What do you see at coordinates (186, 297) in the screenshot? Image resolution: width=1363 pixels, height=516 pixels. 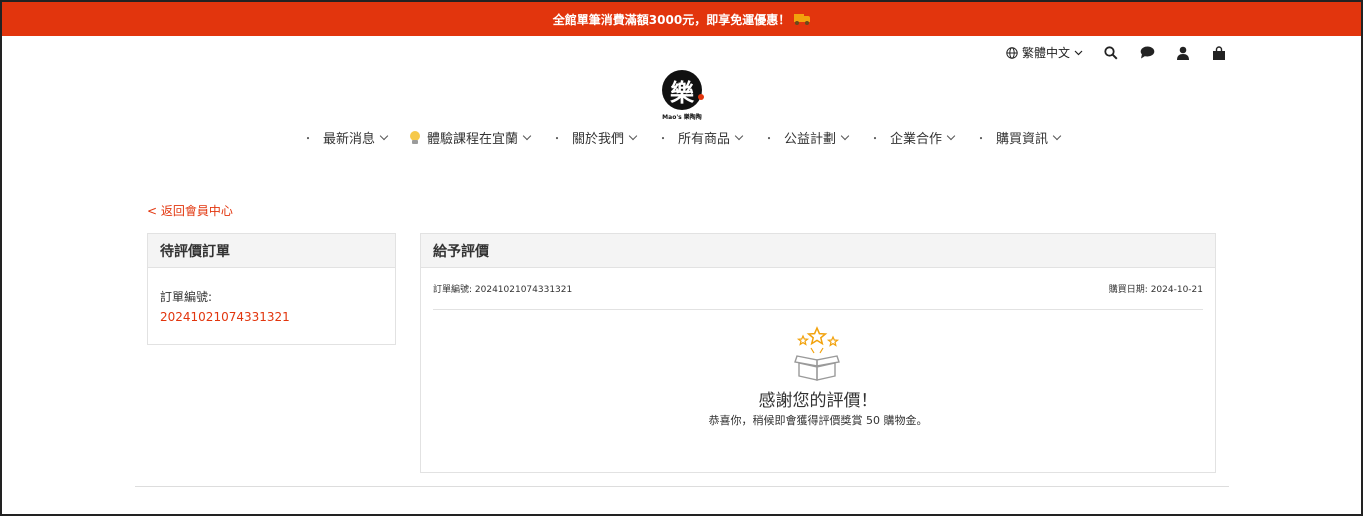 I see `order-number-label: 訂單編號:` at bounding box center [186, 297].